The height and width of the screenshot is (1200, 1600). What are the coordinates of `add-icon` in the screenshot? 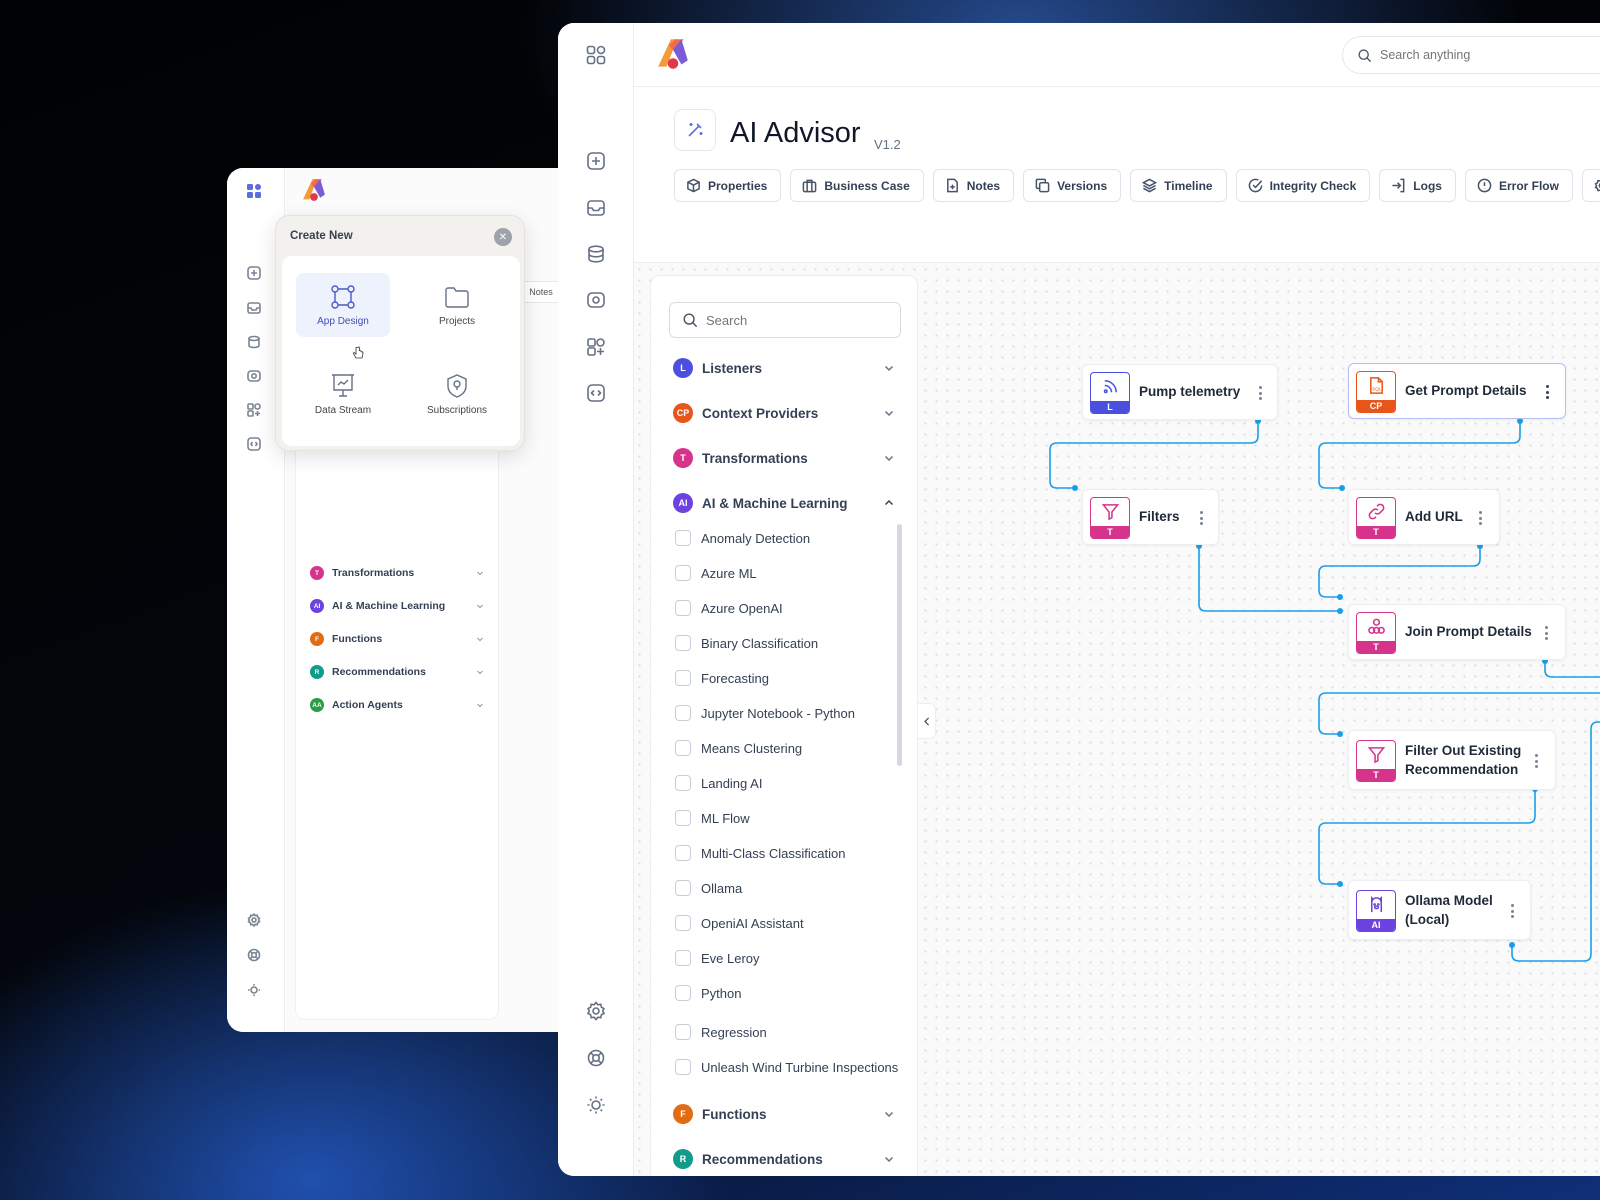 It's located at (255, 274).